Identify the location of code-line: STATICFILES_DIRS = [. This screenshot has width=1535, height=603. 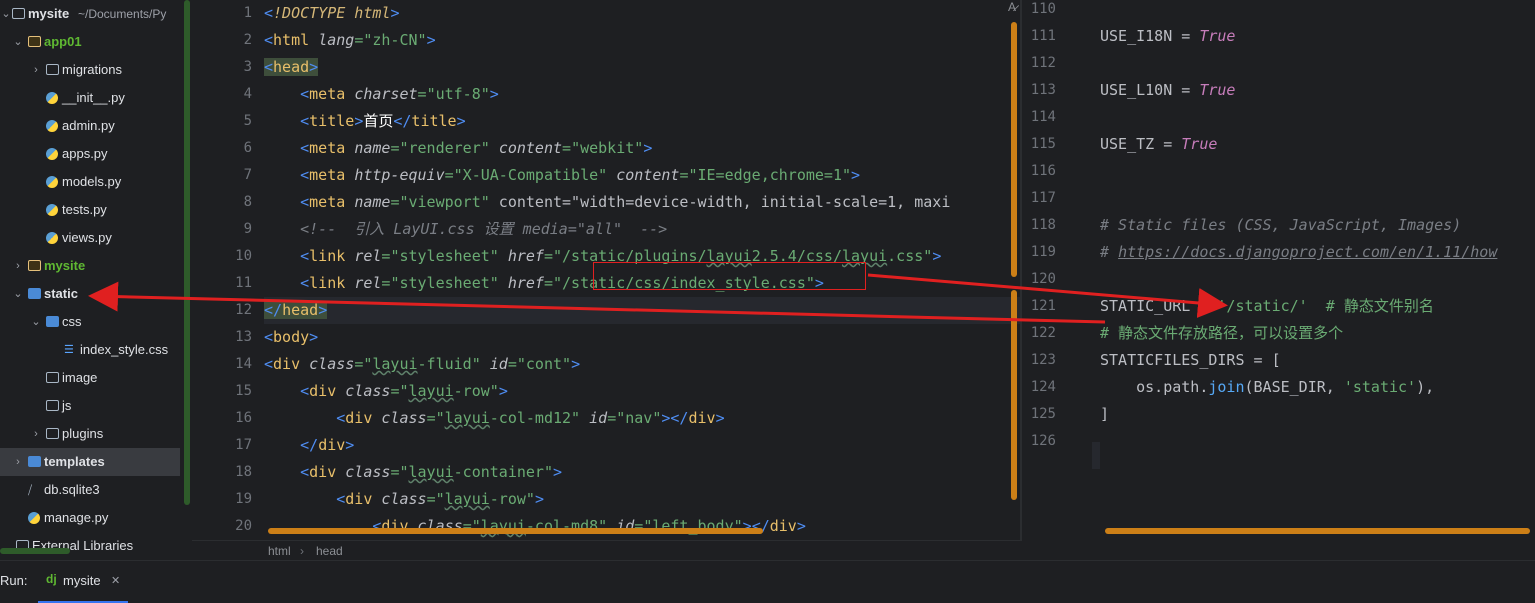
(1190, 360).